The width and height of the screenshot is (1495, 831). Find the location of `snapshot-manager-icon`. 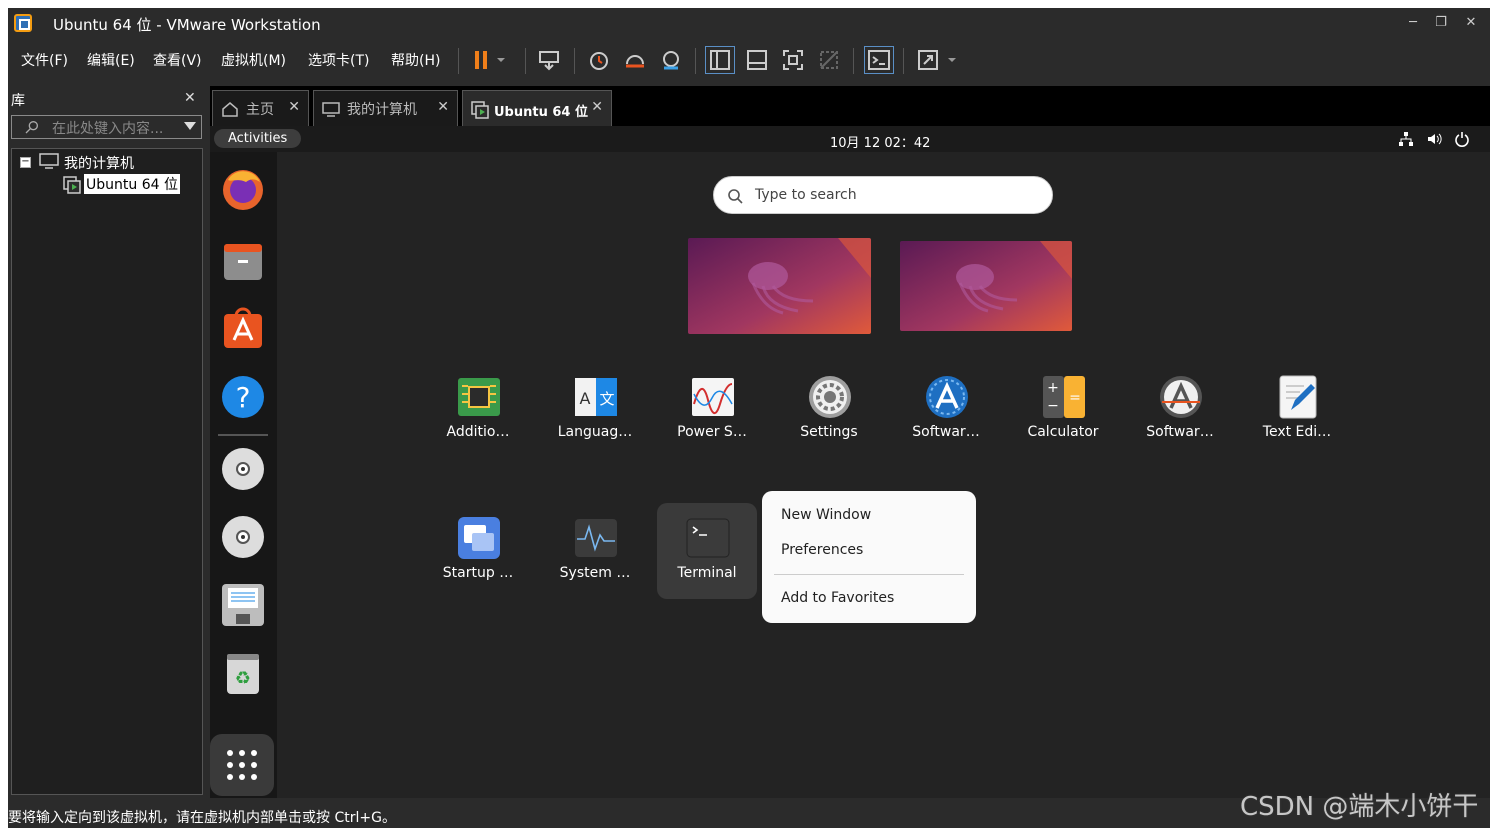

snapshot-manager-icon is located at coordinates (671, 60).